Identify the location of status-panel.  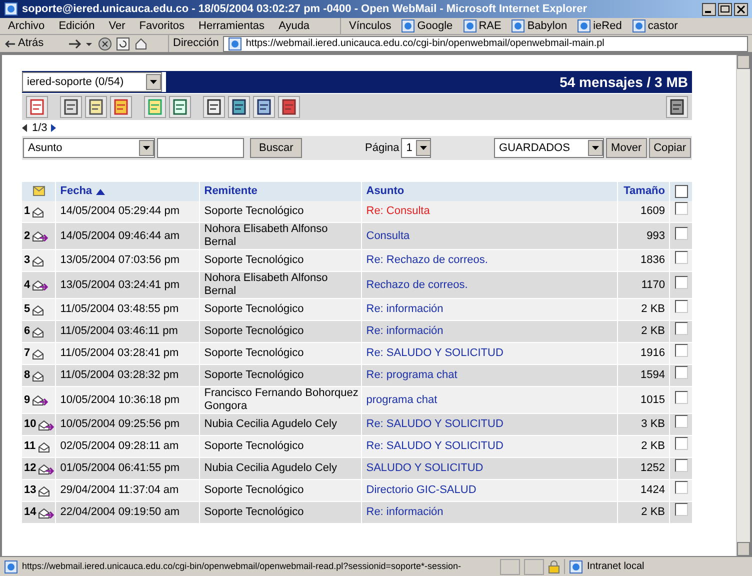
(510, 566).